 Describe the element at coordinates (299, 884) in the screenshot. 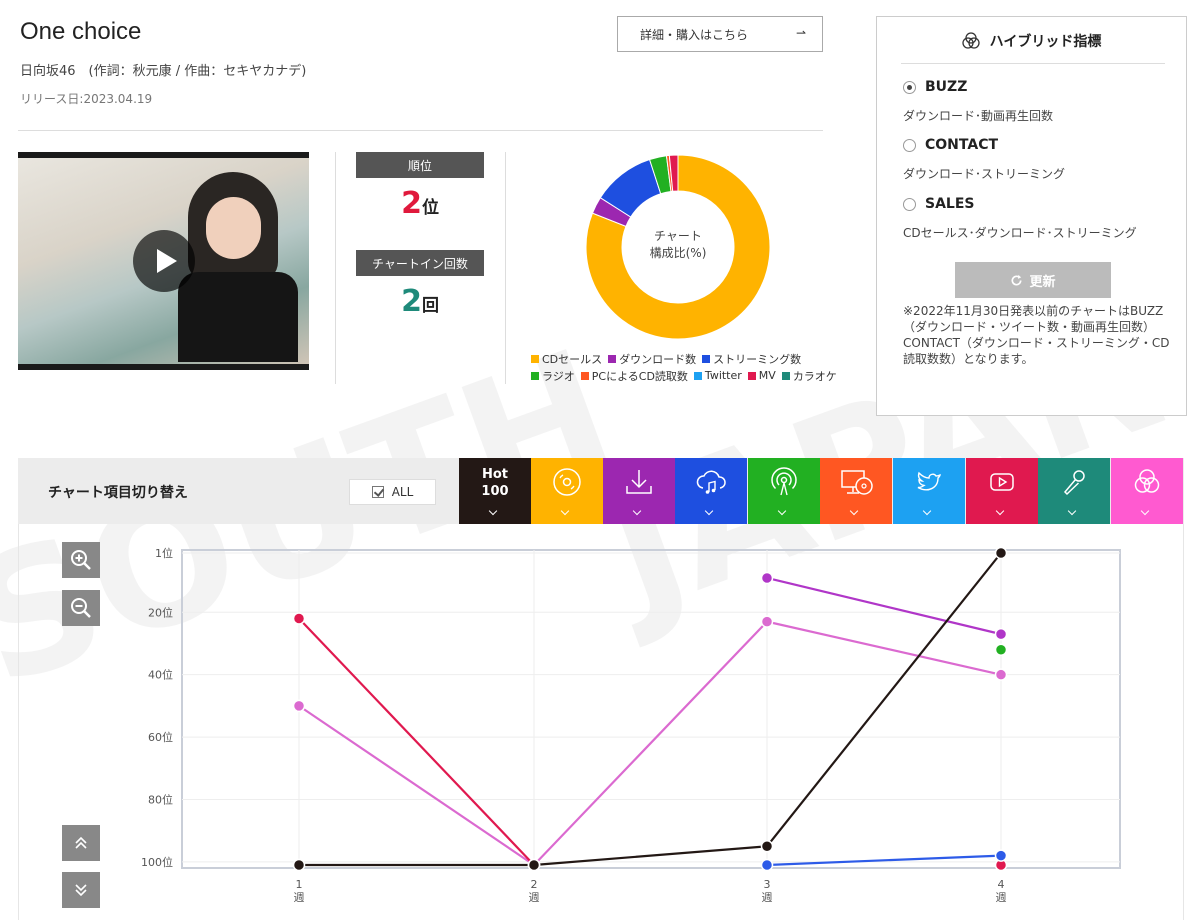

I see `x-tick-label: 1` at that location.